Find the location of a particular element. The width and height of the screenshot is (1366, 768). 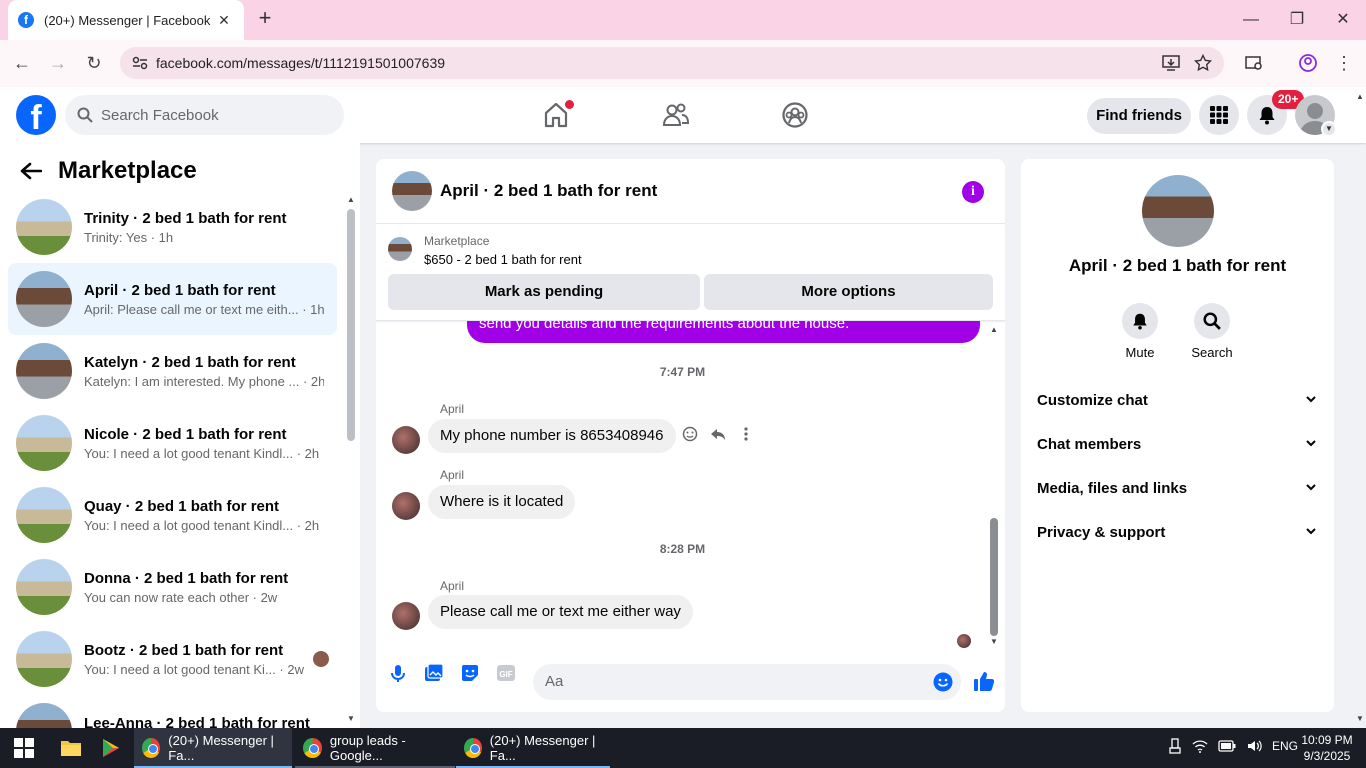

forward-button: → is located at coordinates (58, 63).